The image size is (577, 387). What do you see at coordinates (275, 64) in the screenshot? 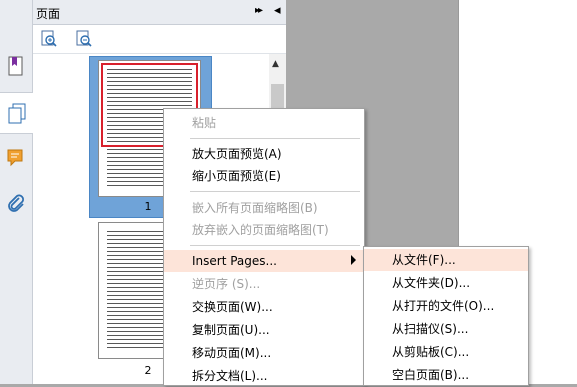
I see `scroll-up-icon: ▲` at bounding box center [275, 64].